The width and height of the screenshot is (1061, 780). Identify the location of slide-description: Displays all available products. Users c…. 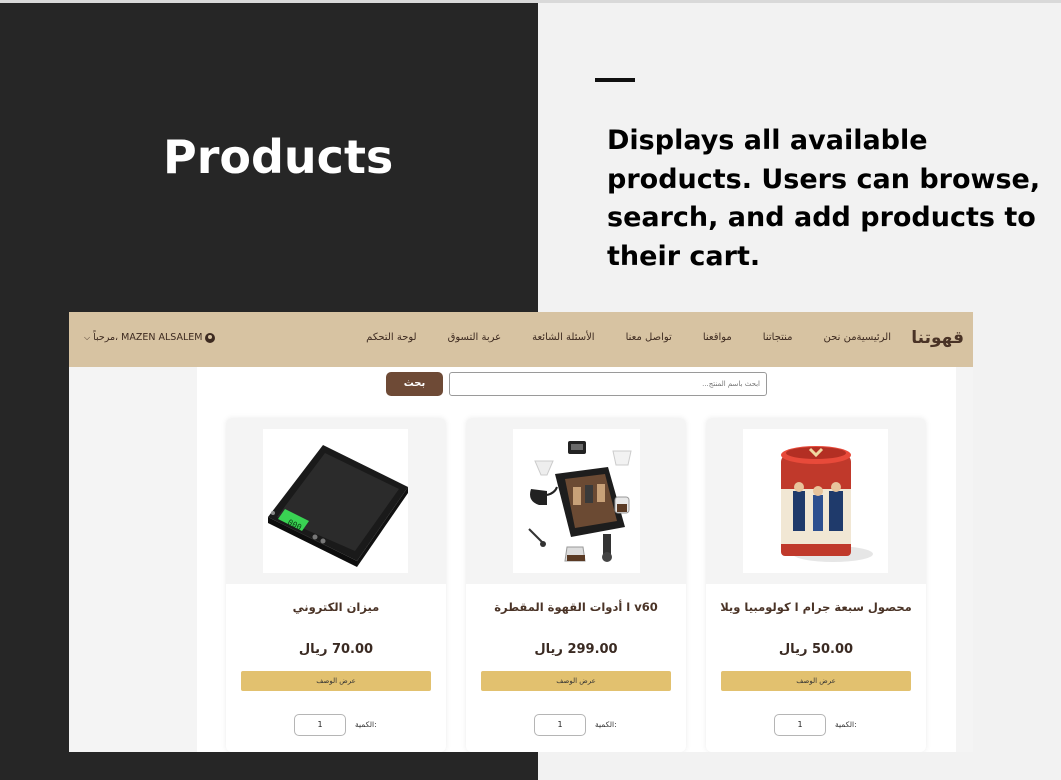
(824, 198).